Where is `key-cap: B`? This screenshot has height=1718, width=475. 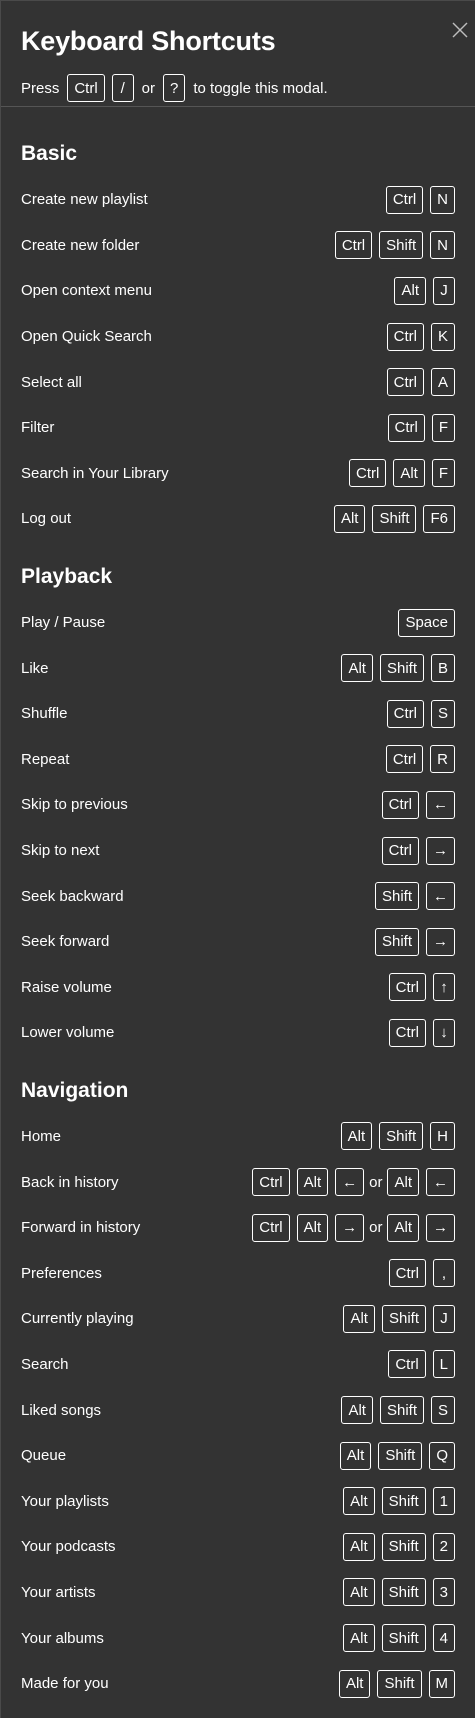
key-cap: B is located at coordinates (442, 668).